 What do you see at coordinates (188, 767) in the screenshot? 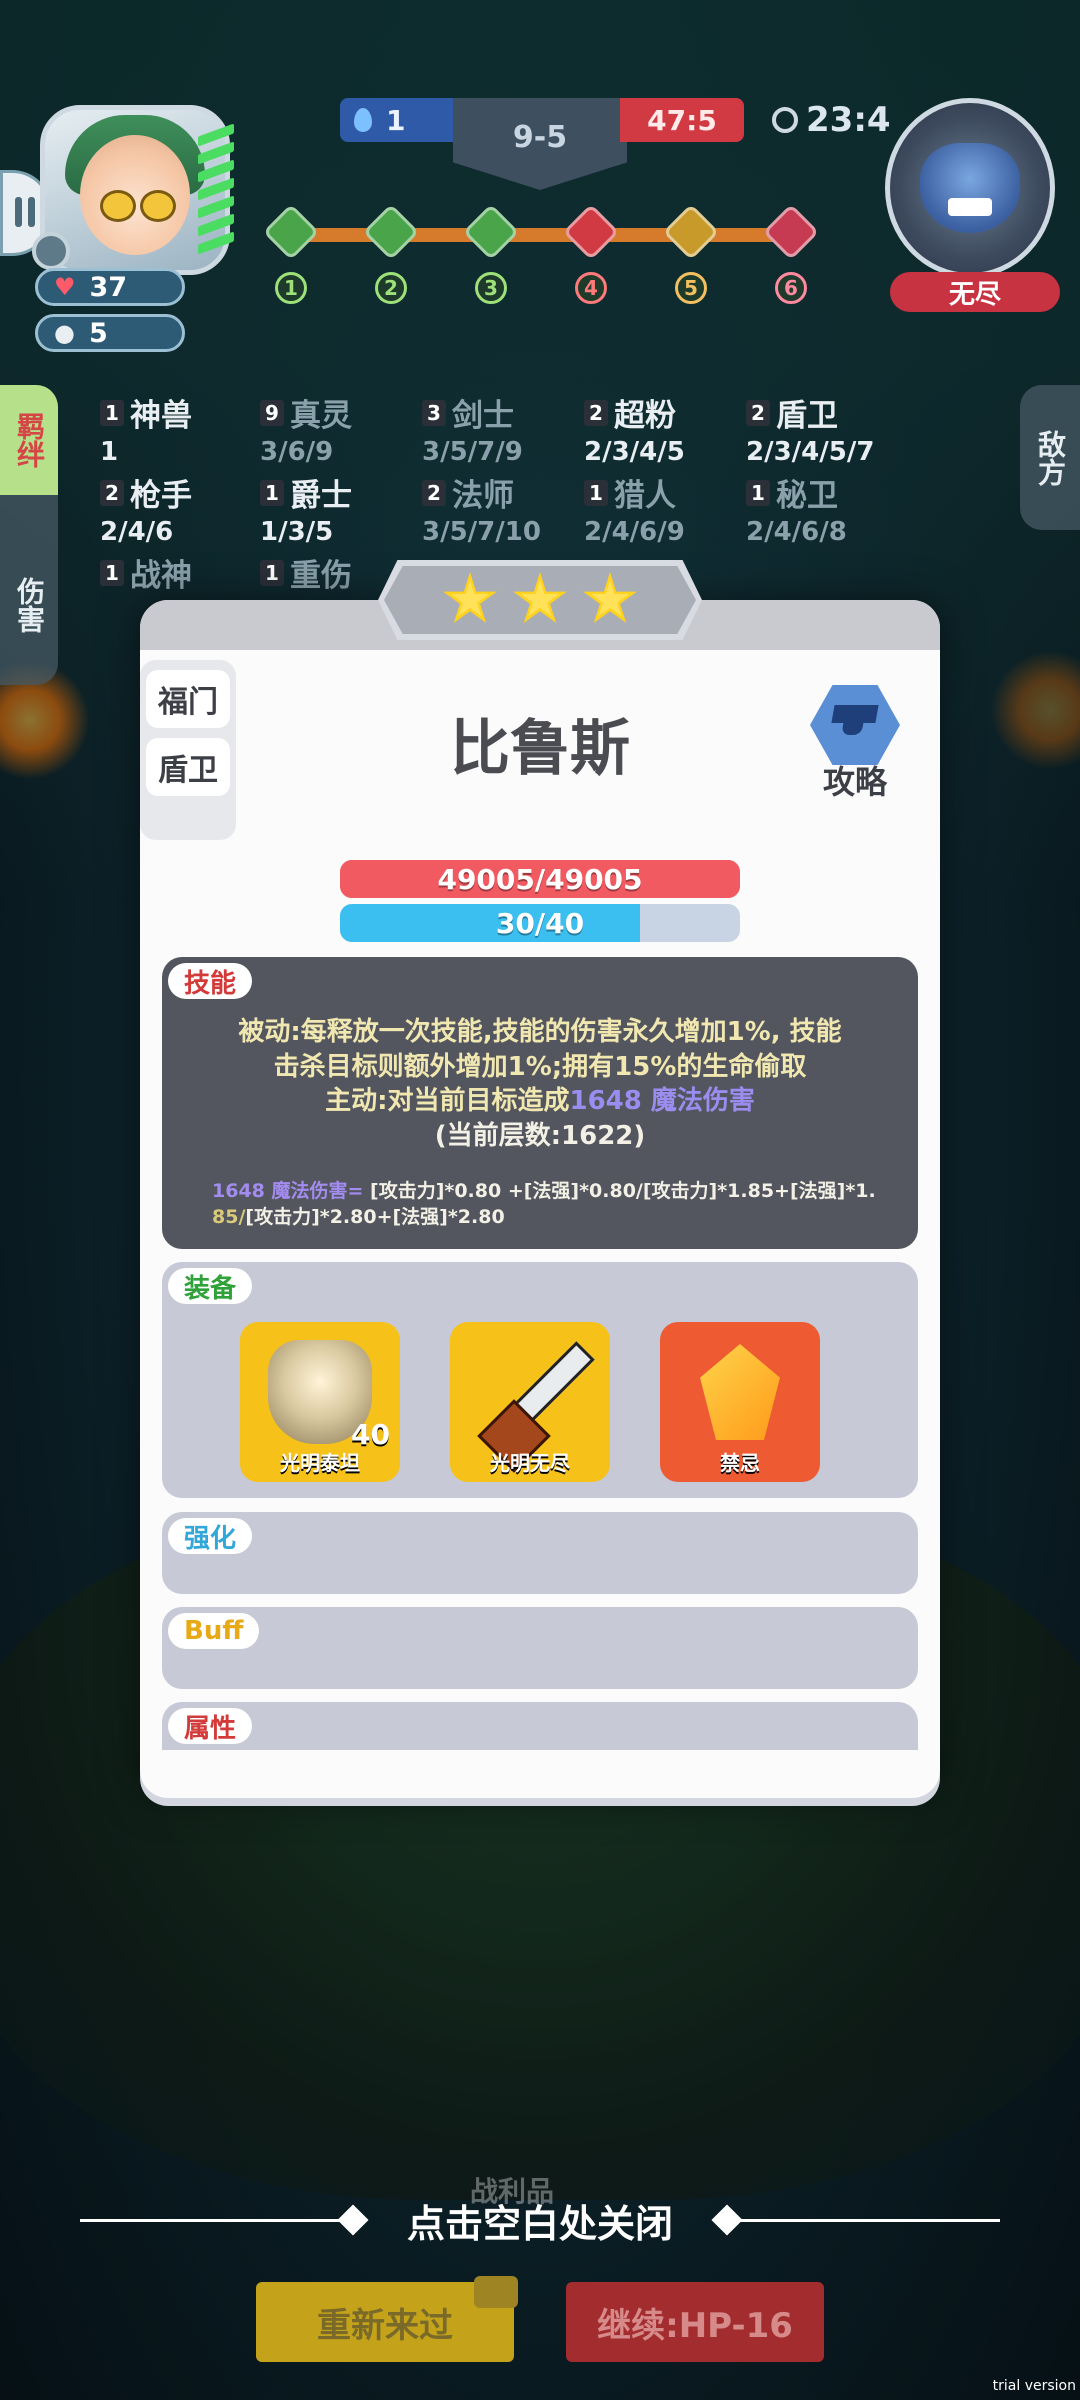
I see `trait-tab-2: 盾卫` at bounding box center [188, 767].